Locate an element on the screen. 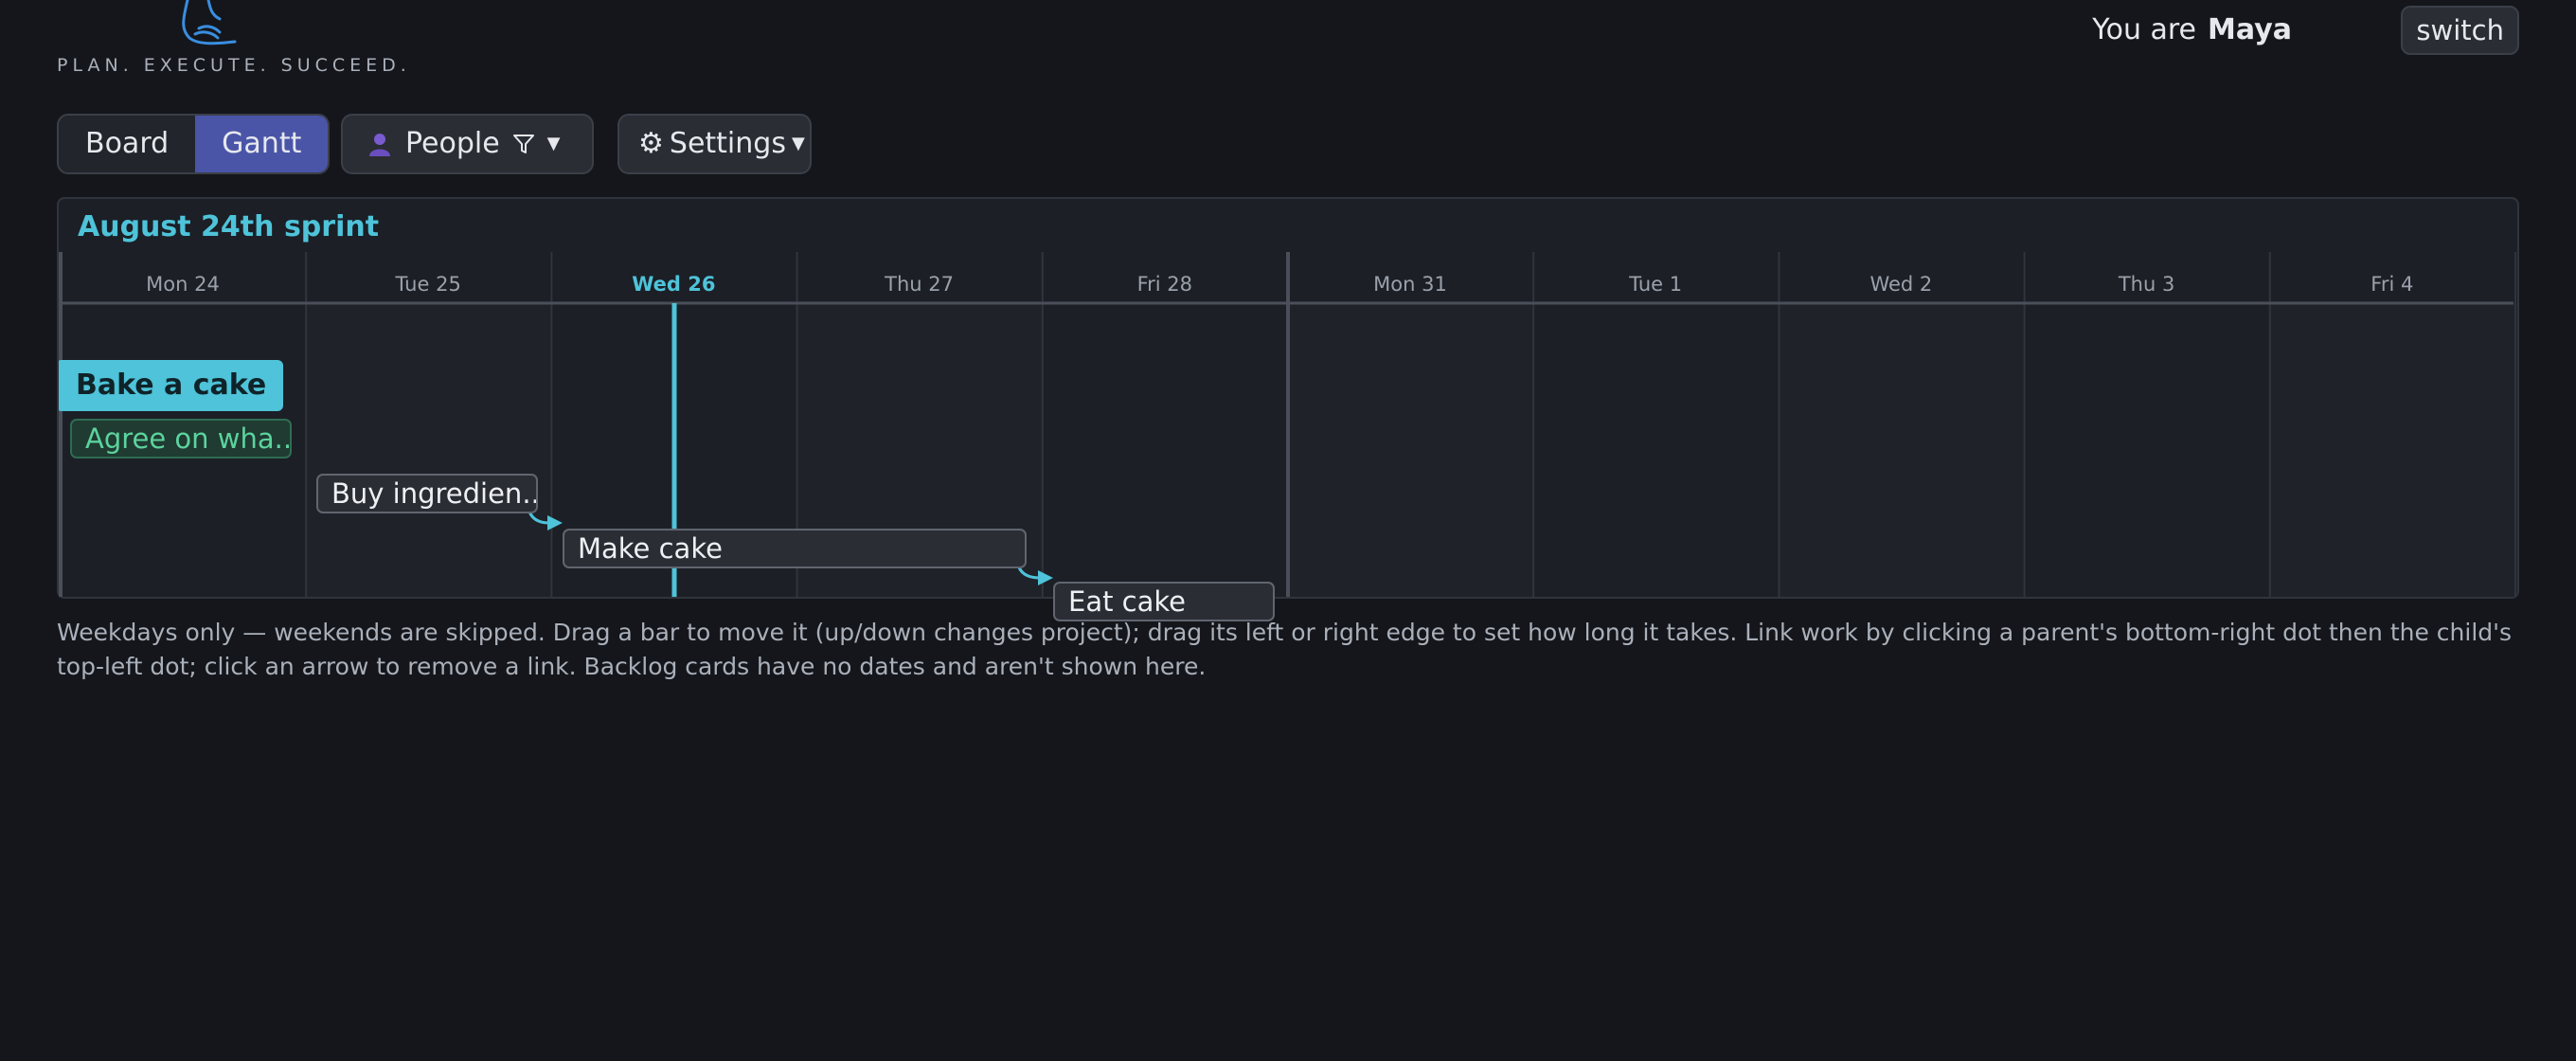 This screenshot has width=2576, height=1061. gear-icon: ⚙ is located at coordinates (651, 143).